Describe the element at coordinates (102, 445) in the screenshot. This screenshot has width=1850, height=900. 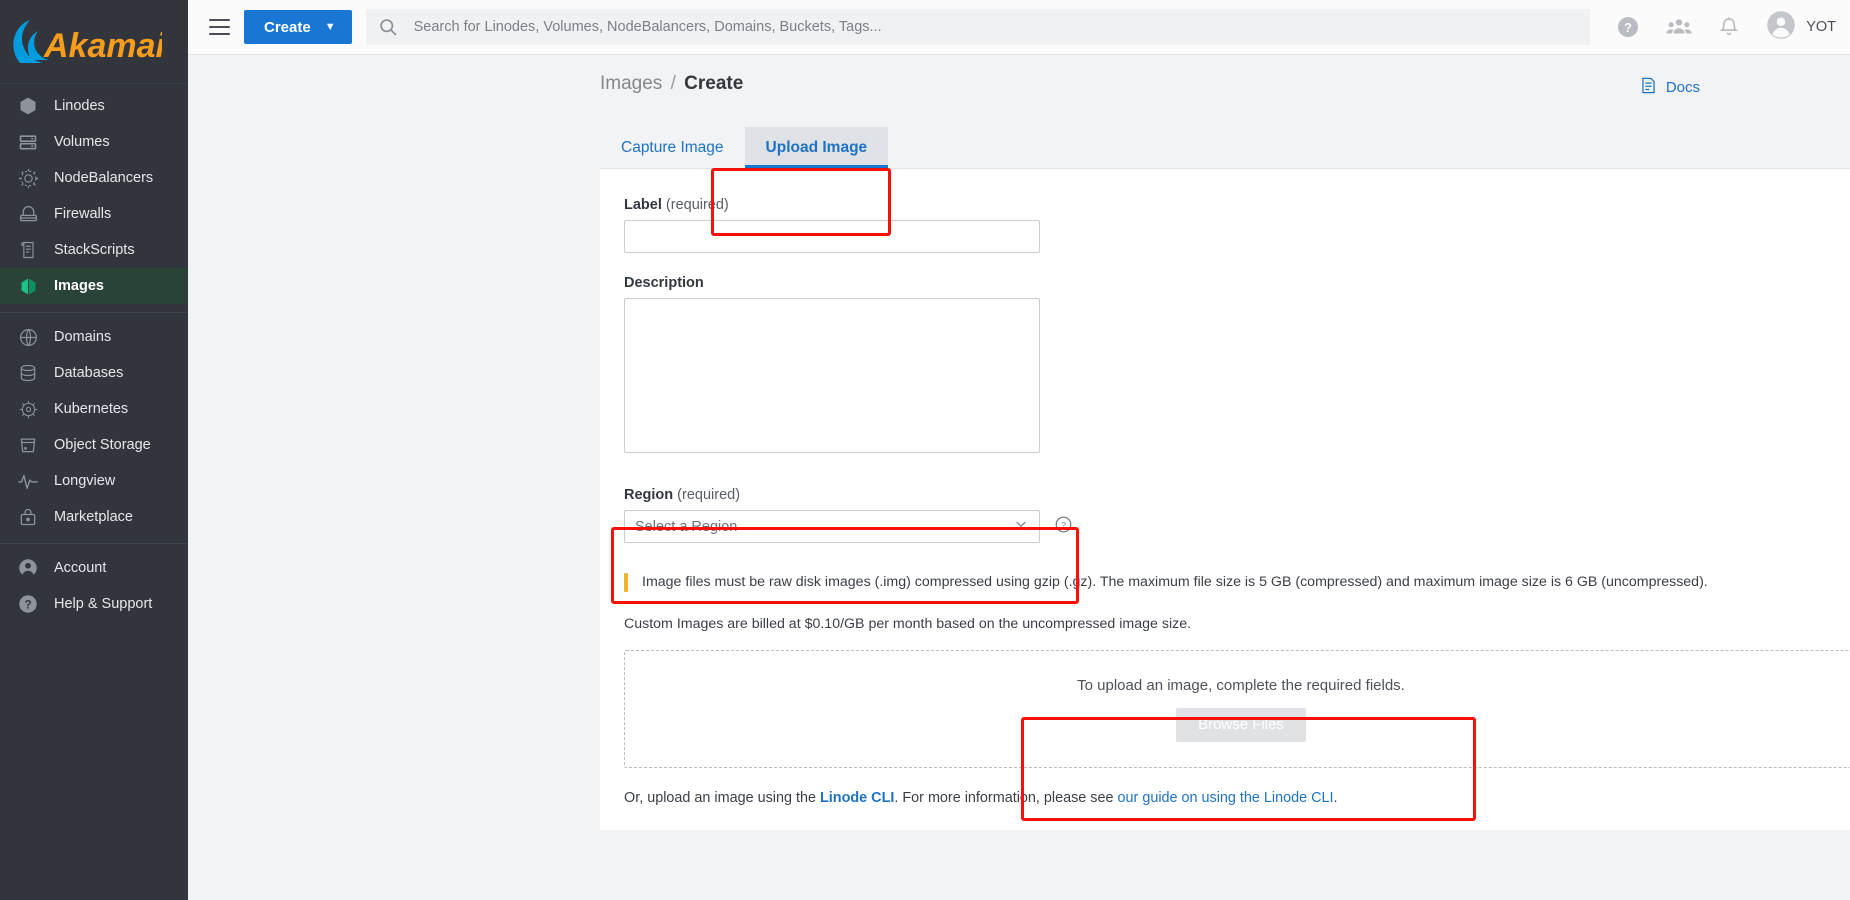
I see `sidebar-item-label: Object Storage` at that location.